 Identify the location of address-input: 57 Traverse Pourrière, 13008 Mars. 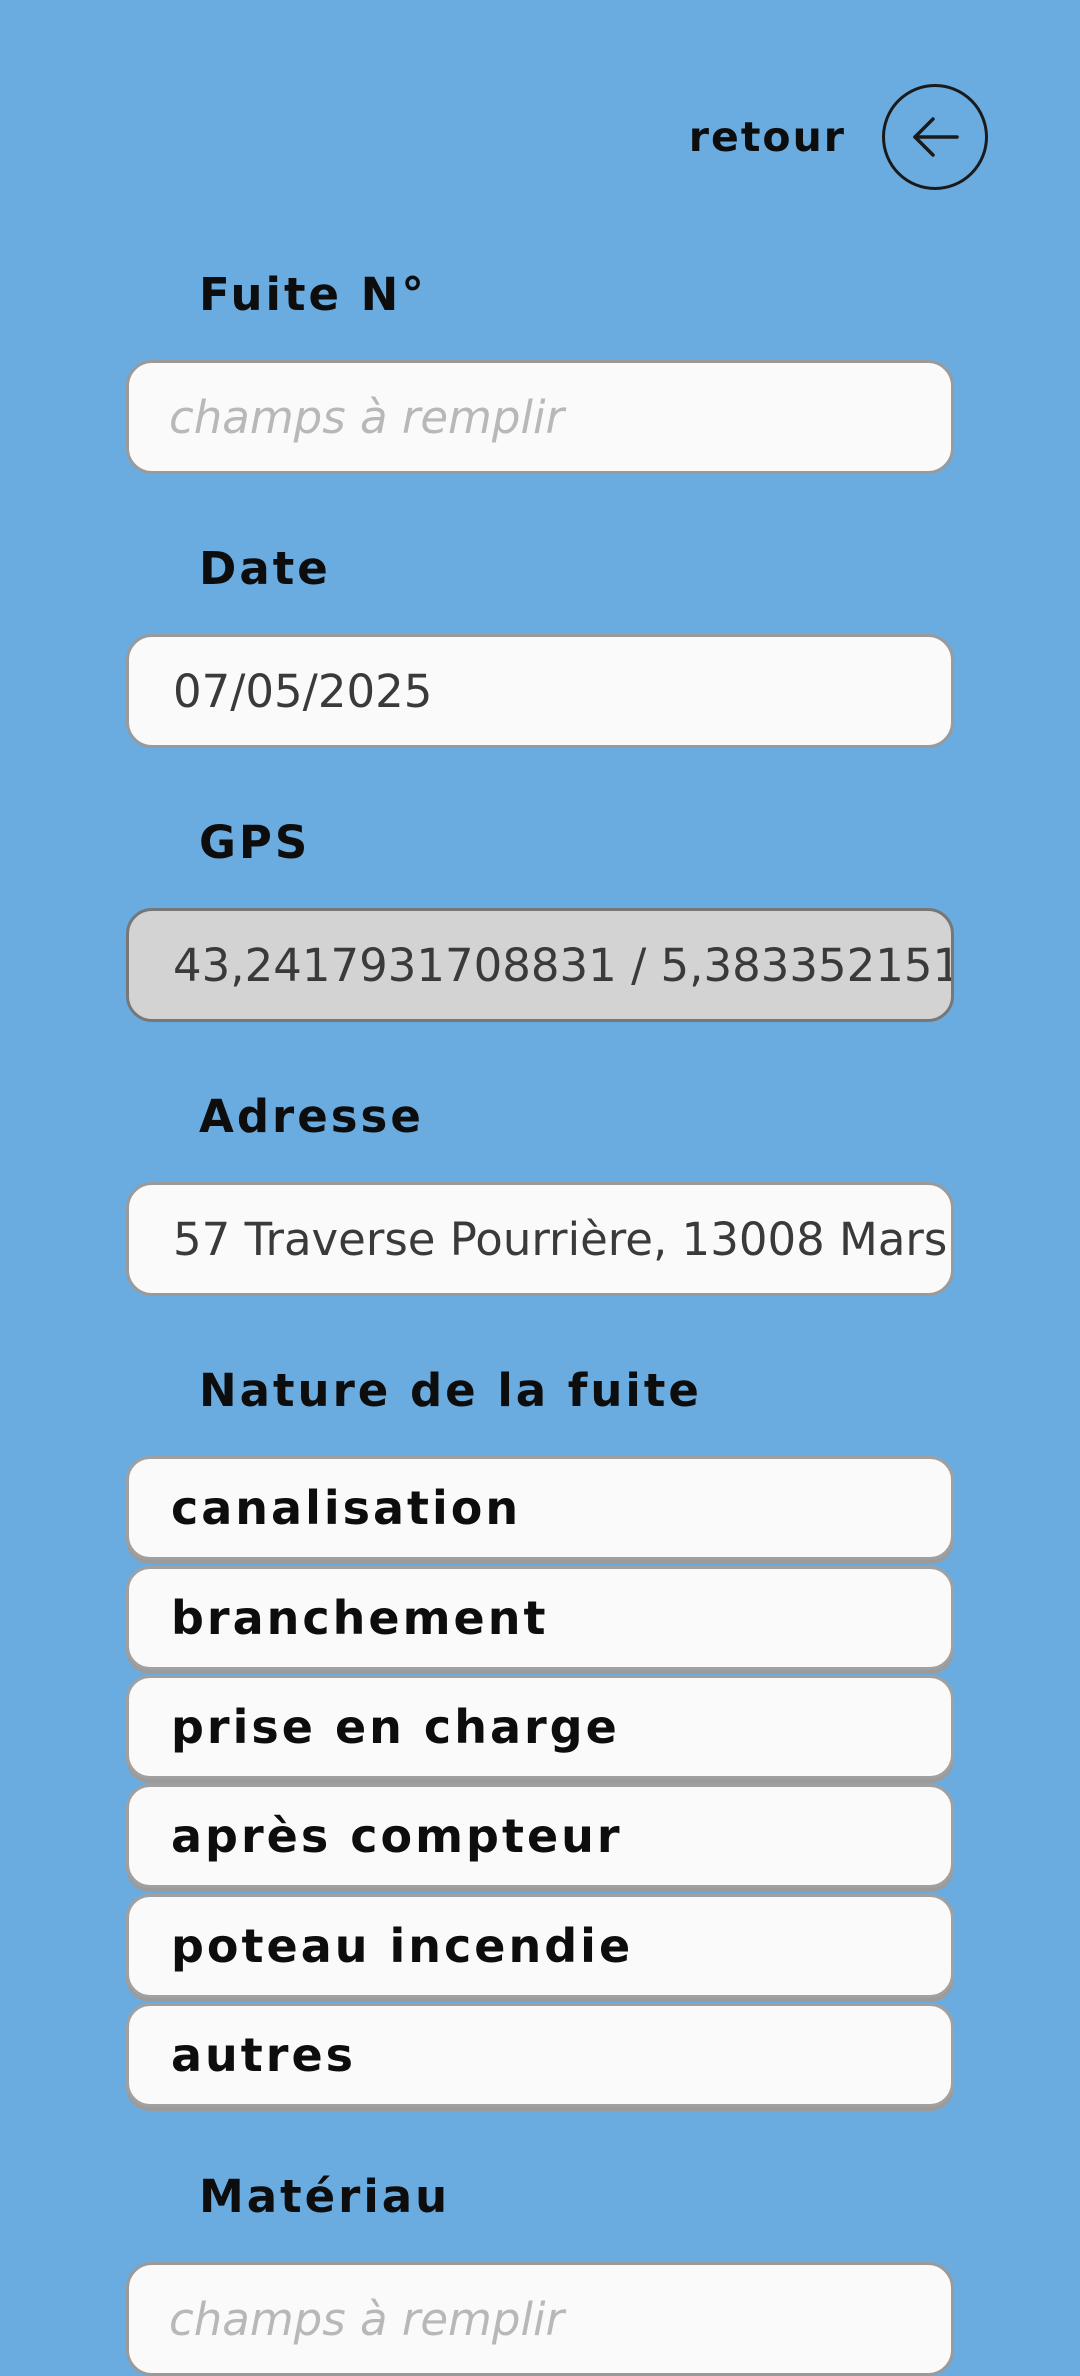
(540, 1239).